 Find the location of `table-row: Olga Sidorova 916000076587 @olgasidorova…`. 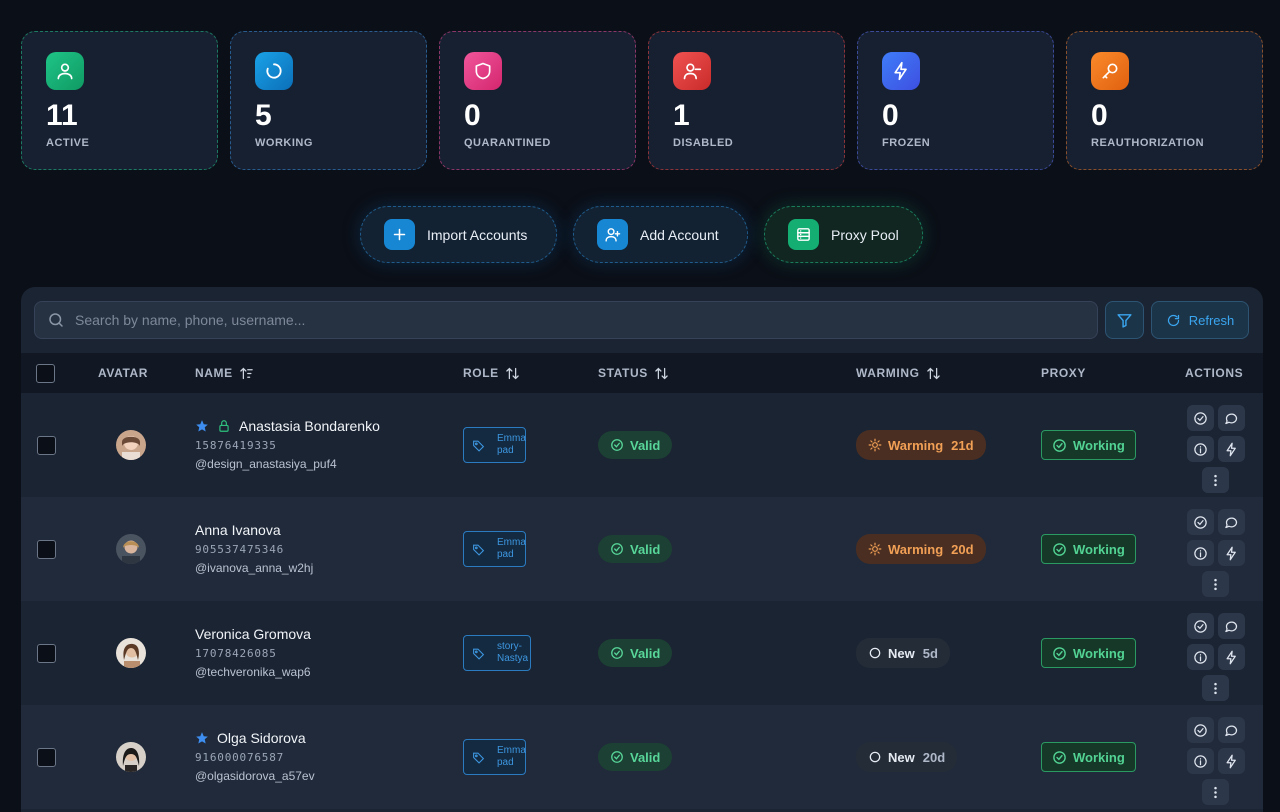

table-row: Olga Sidorova 916000076587 @olgasidorova… is located at coordinates (642, 757).